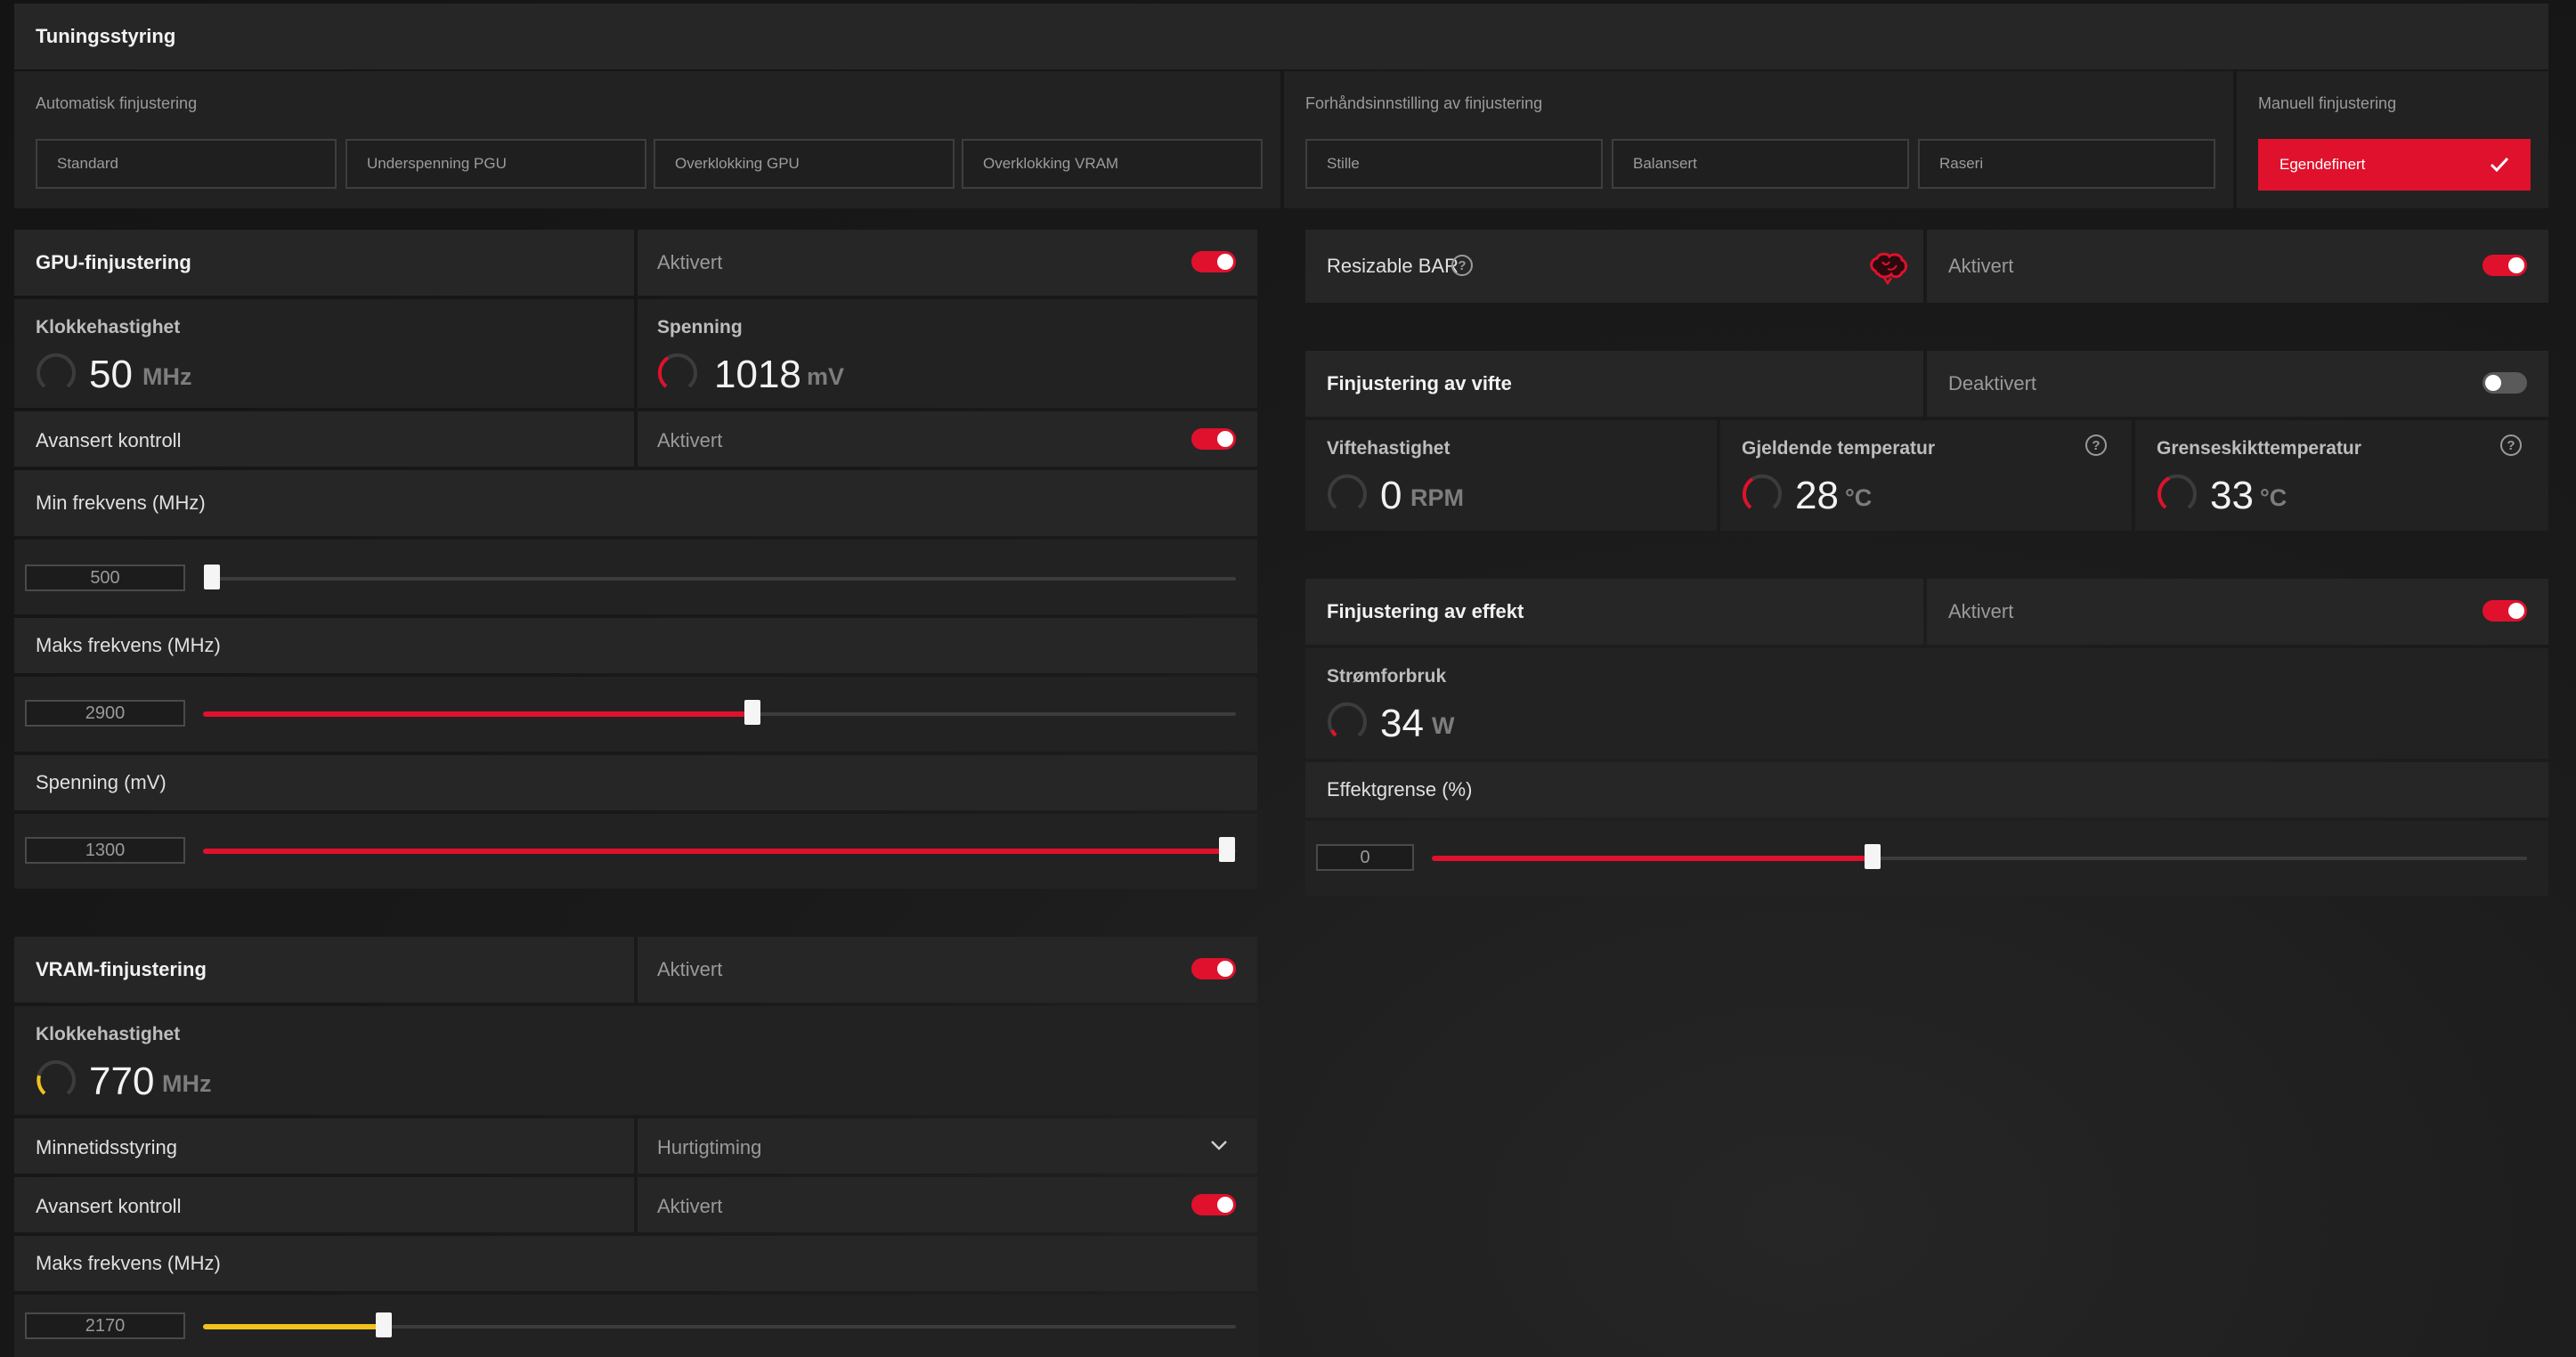 This screenshot has width=2576, height=1357. What do you see at coordinates (1981, 266) in the screenshot?
I see `resizable-bar-status: Aktivert` at bounding box center [1981, 266].